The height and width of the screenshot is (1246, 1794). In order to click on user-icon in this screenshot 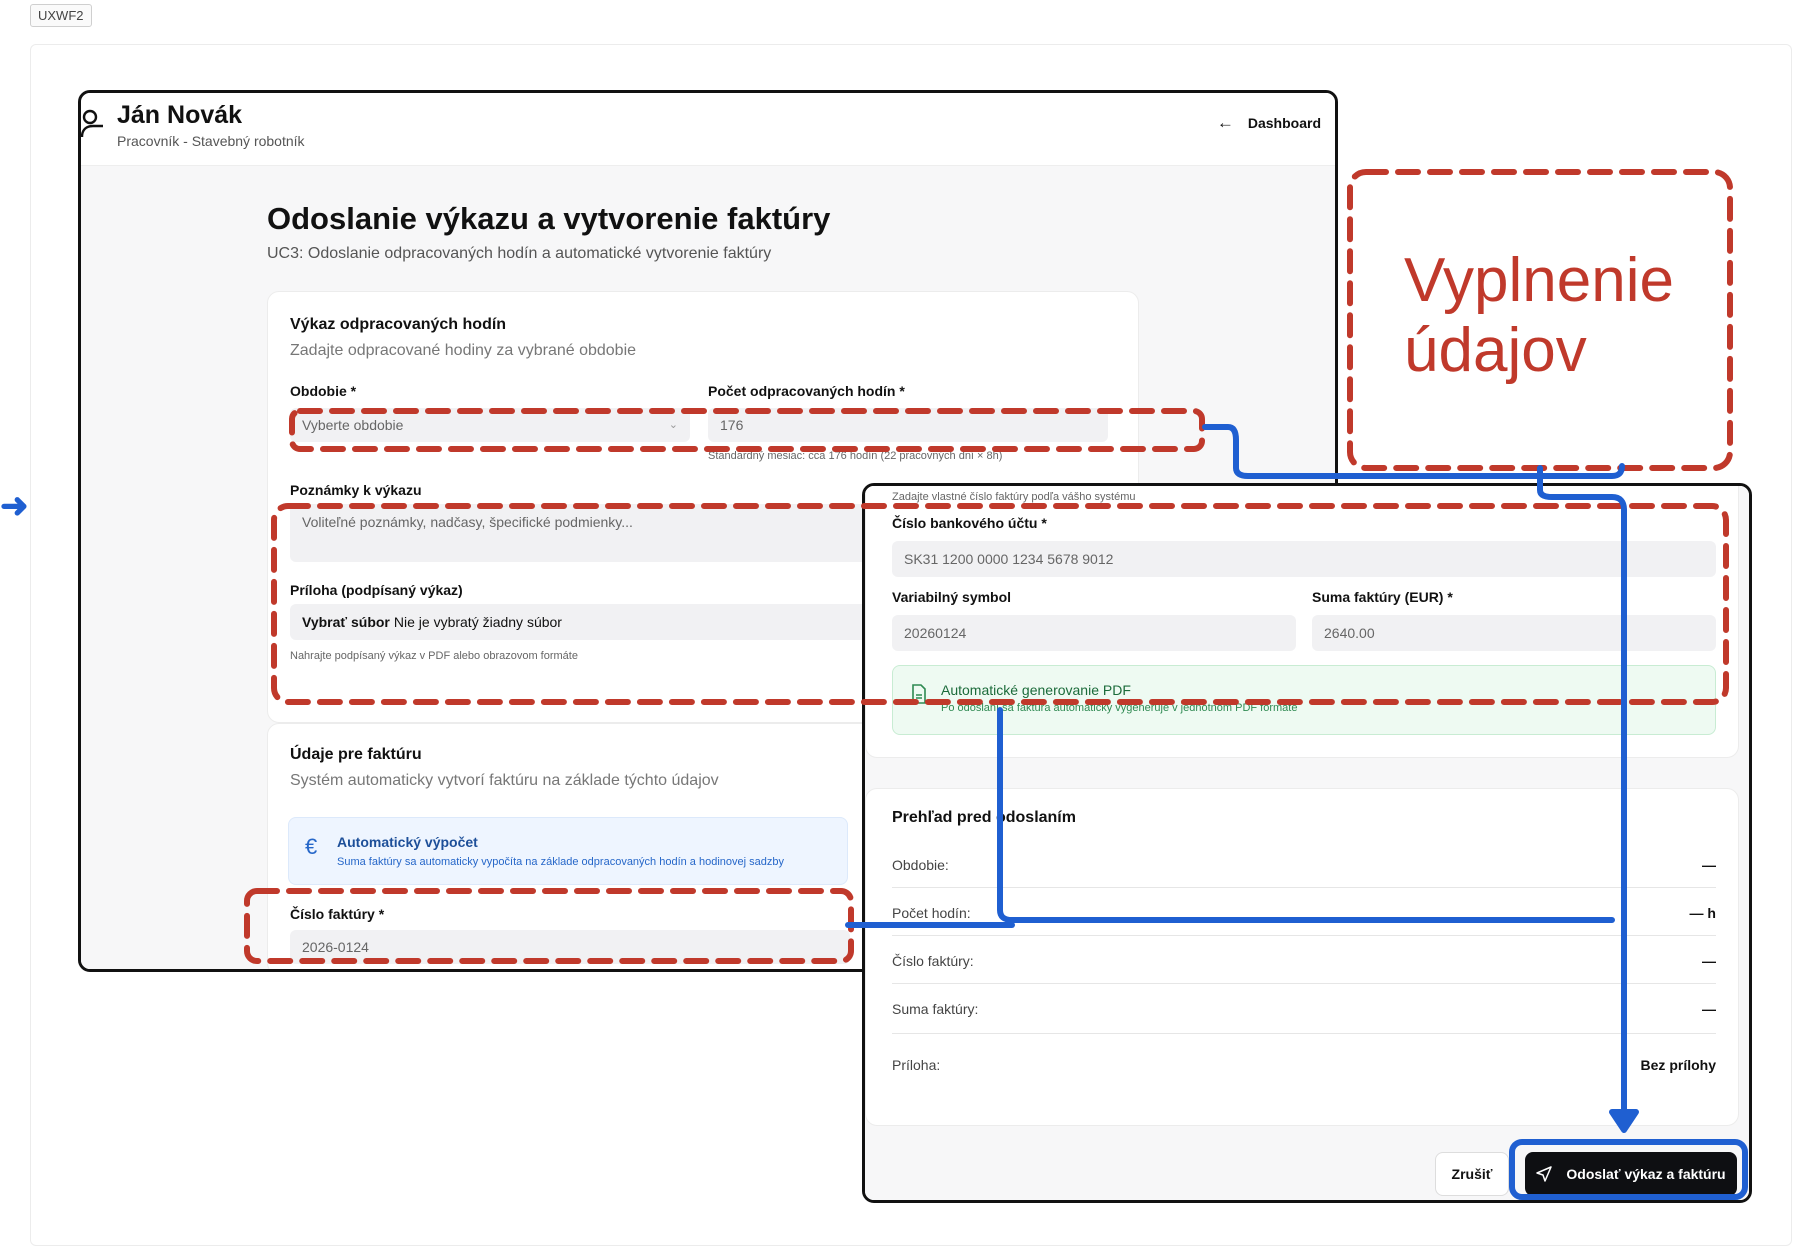, I will do `click(92, 123)`.